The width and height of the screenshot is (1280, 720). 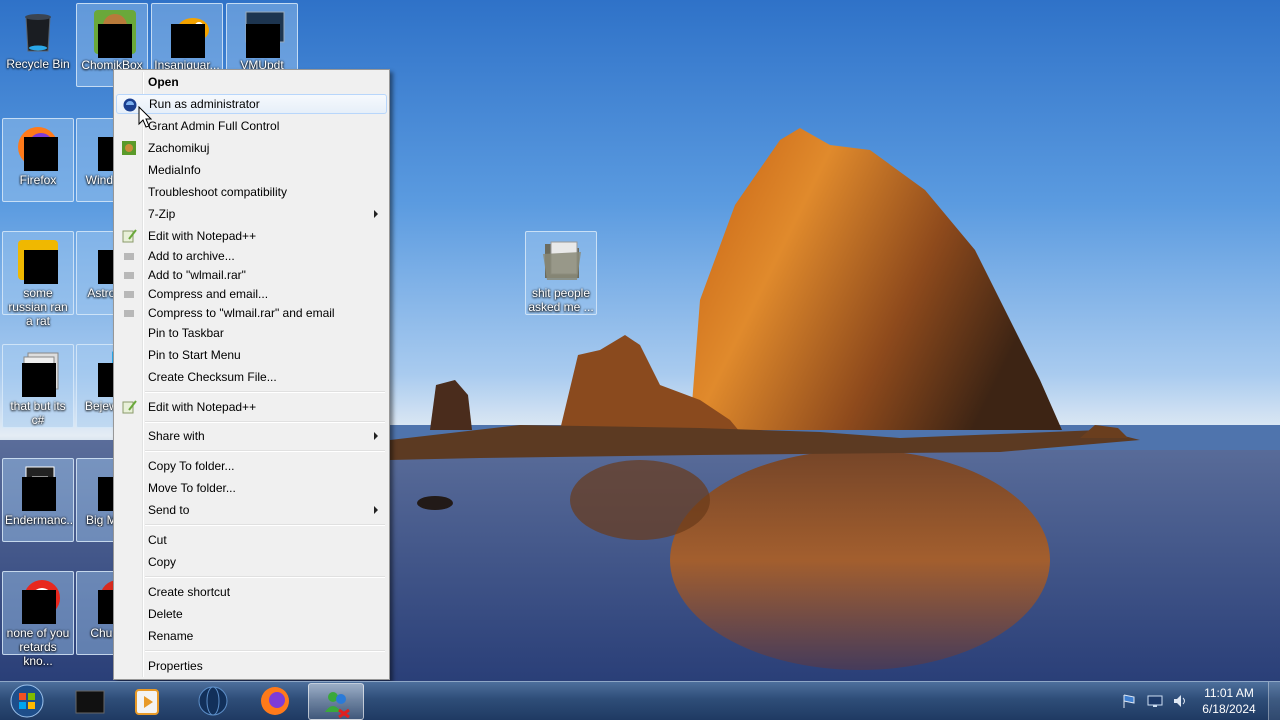 What do you see at coordinates (251, 333) in the screenshot?
I see `menu-item-pin-taskbar: Pin to Taskbar` at bounding box center [251, 333].